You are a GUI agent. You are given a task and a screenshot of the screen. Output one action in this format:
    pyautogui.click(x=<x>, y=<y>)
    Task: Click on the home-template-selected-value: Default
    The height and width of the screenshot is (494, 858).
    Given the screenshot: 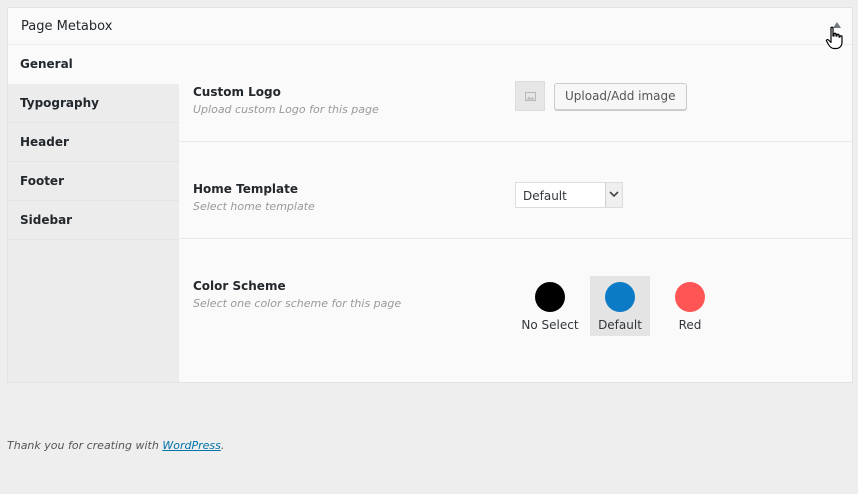 What is the action you would take?
    pyautogui.click(x=545, y=196)
    